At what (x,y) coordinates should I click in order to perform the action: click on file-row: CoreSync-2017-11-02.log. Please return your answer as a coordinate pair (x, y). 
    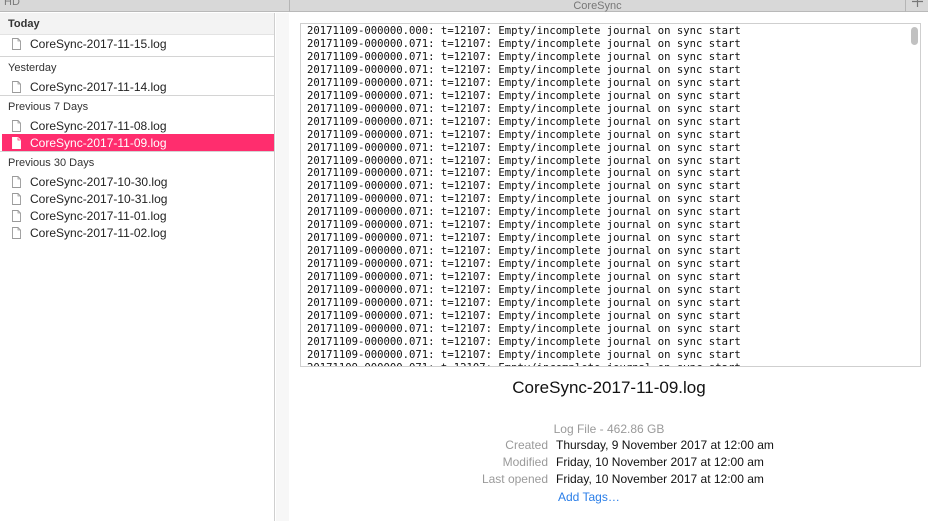
    Looking at the image, I should click on (137, 232).